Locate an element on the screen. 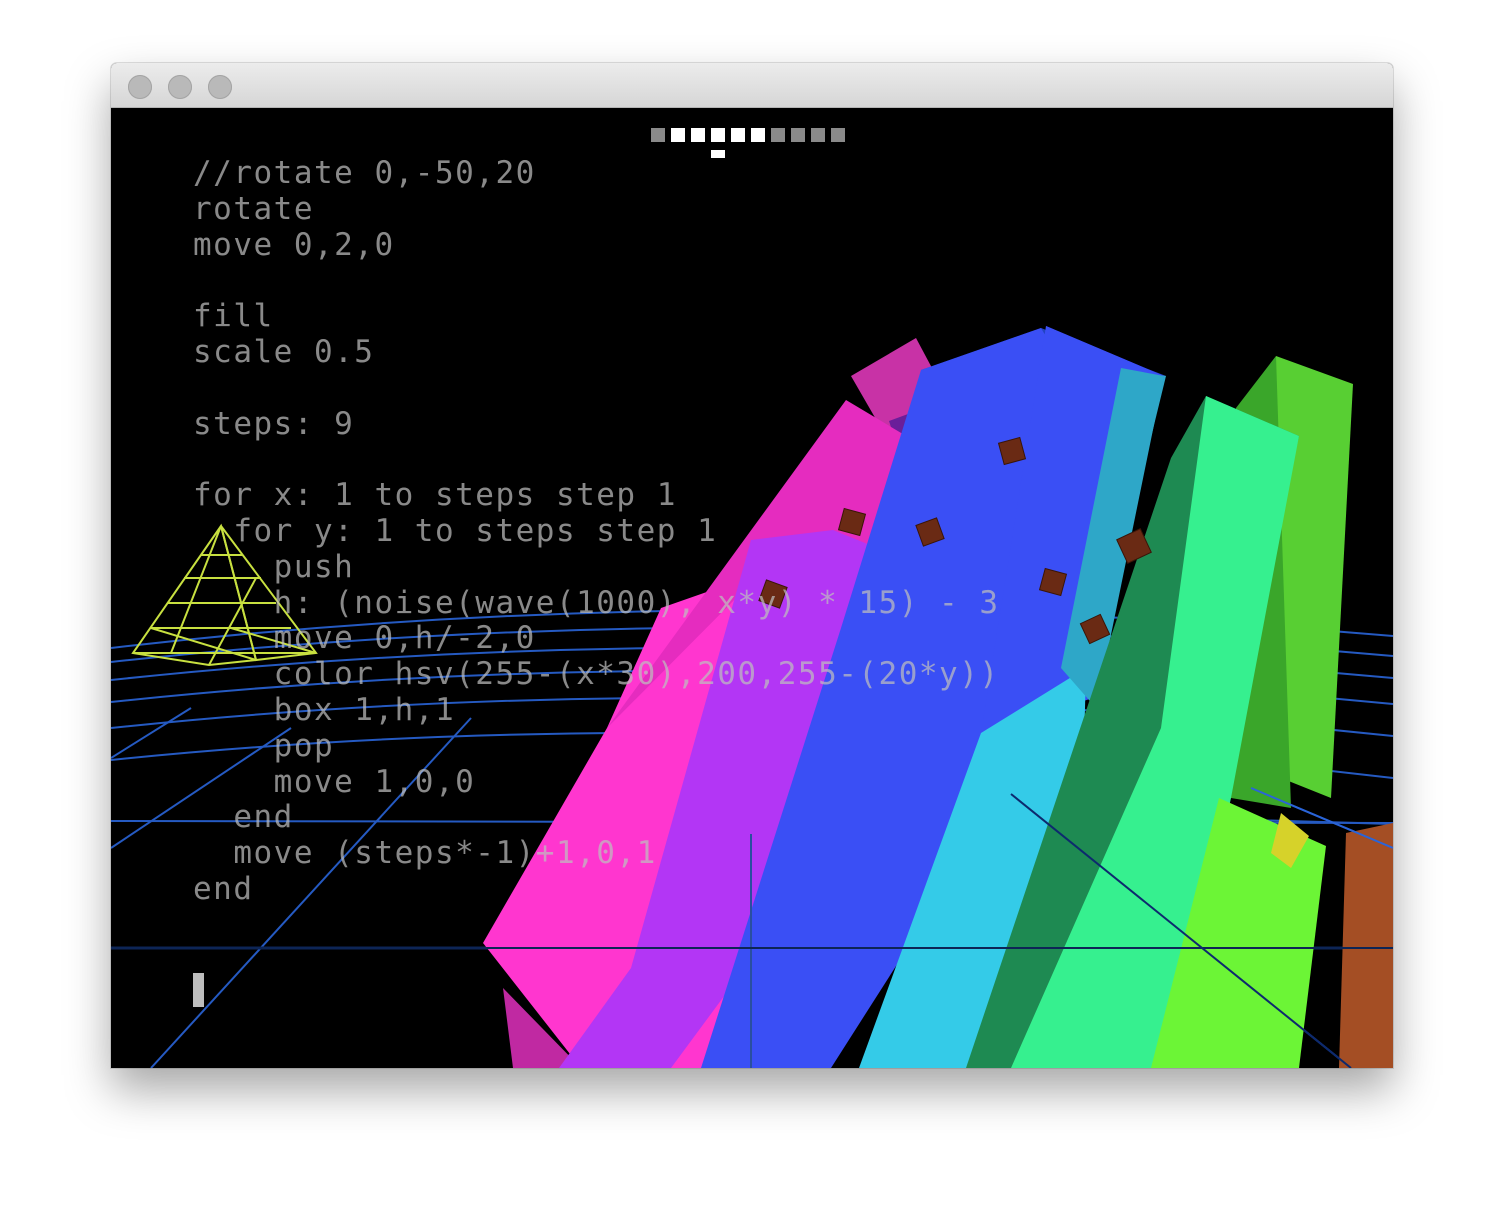  code-line: move 0,2,0 is located at coordinates (596, 245).